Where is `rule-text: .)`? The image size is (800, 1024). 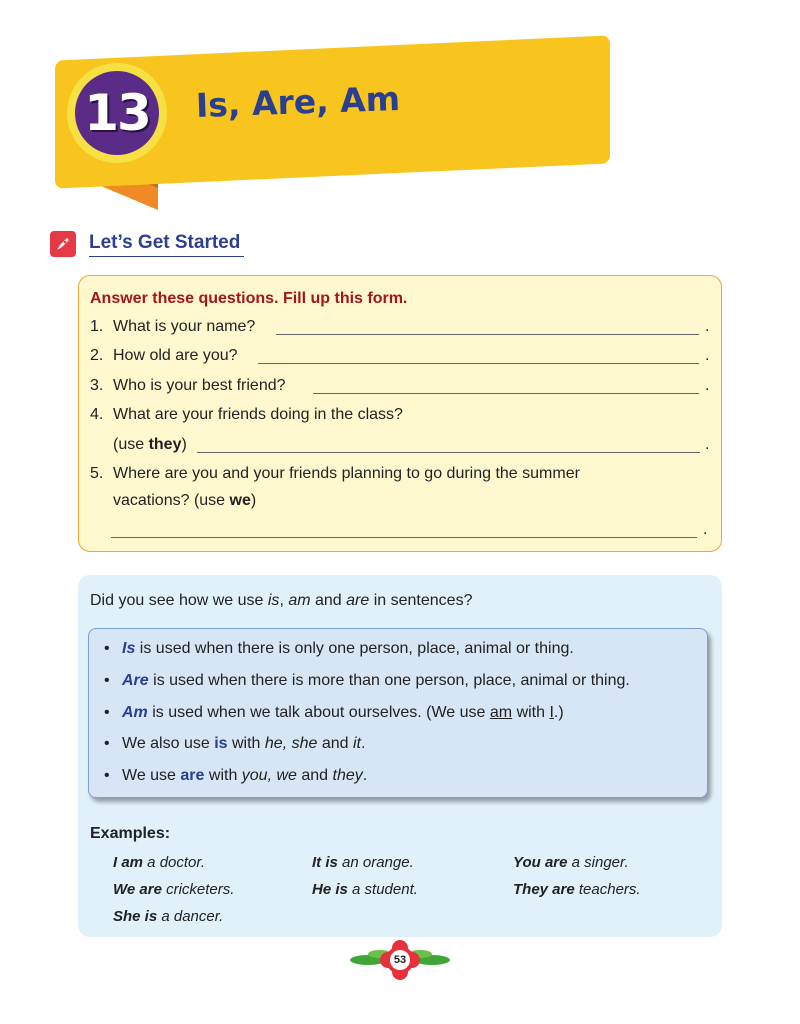 rule-text: .) is located at coordinates (558, 712).